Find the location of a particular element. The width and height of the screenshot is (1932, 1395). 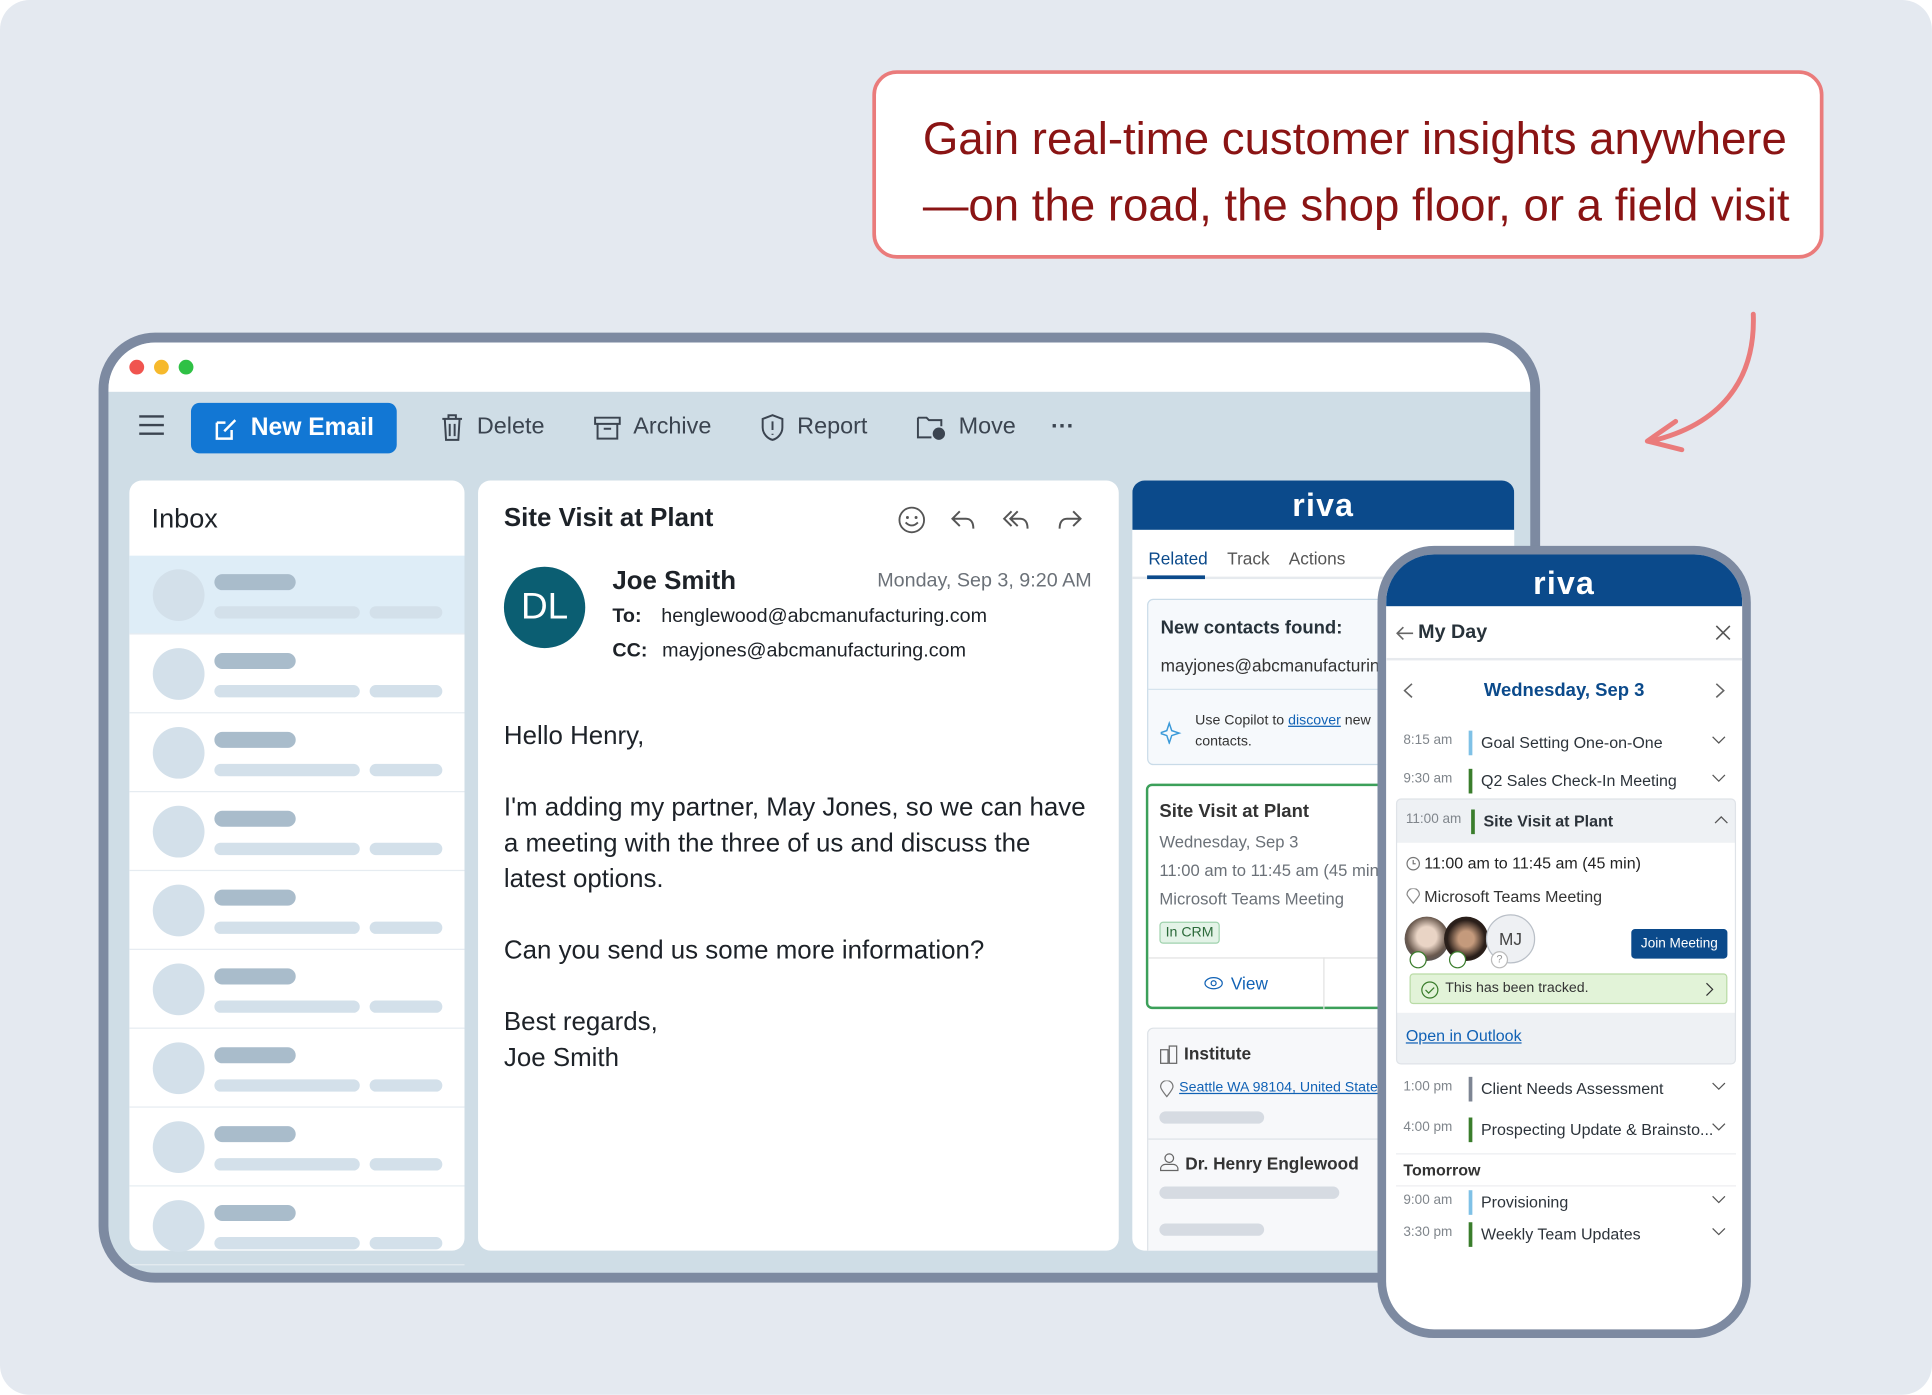

event-row: 11:00 am Site Visit at Plant is located at coordinates (1567, 823).